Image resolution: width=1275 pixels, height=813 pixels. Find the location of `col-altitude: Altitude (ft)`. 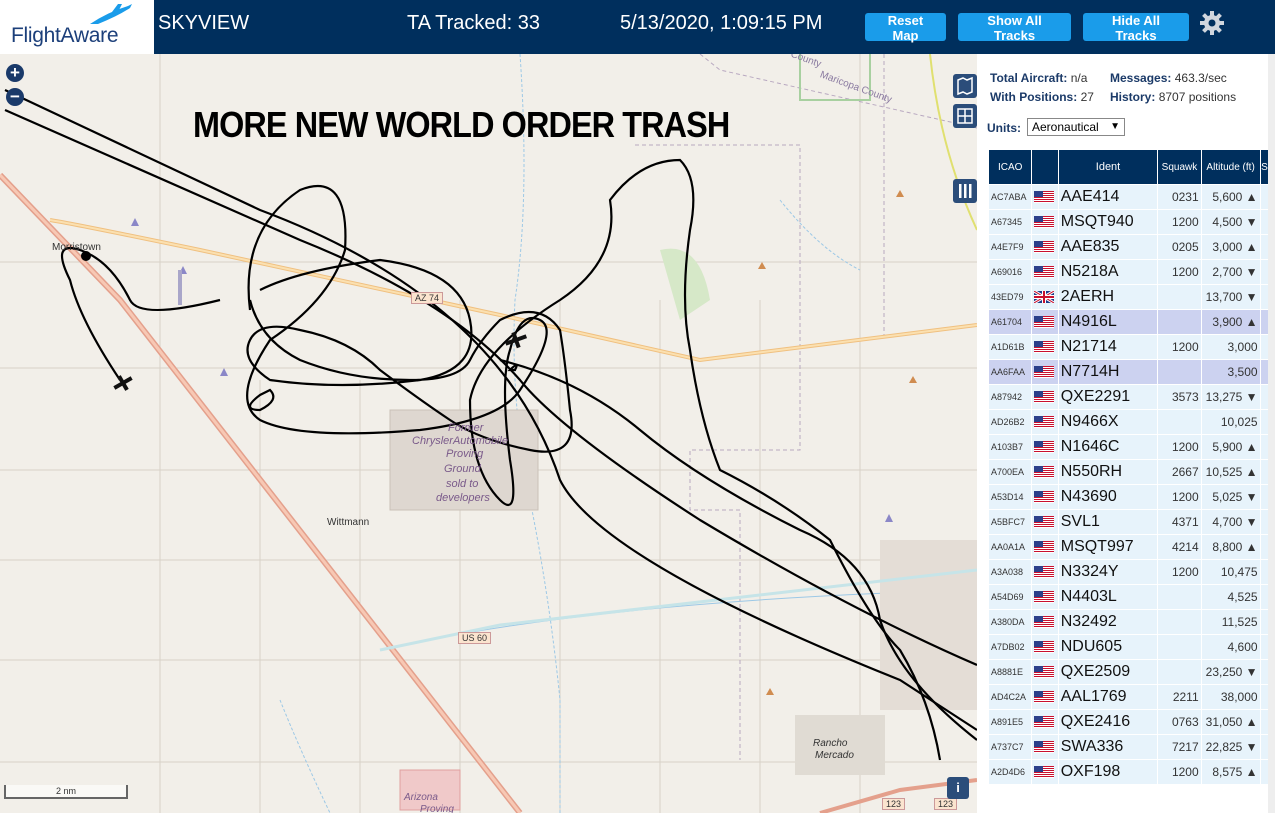

col-altitude: Altitude (ft) is located at coordinates (1230, 167).